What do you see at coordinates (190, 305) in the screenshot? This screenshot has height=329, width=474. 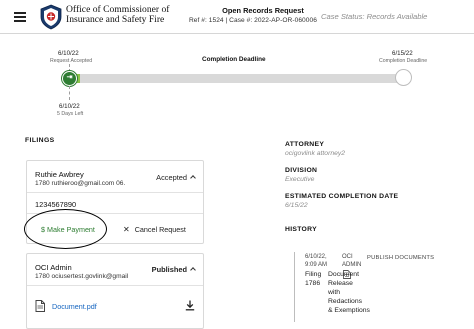 I see `download-icon` at bounding box center [190, 305].